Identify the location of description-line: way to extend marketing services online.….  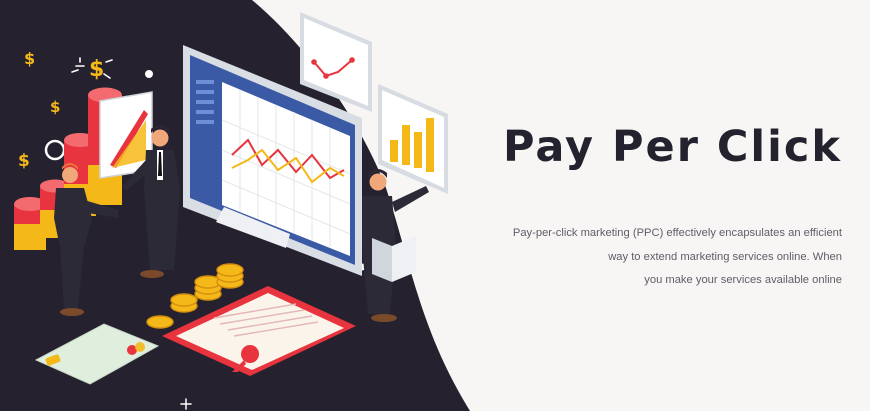
(725, 256).